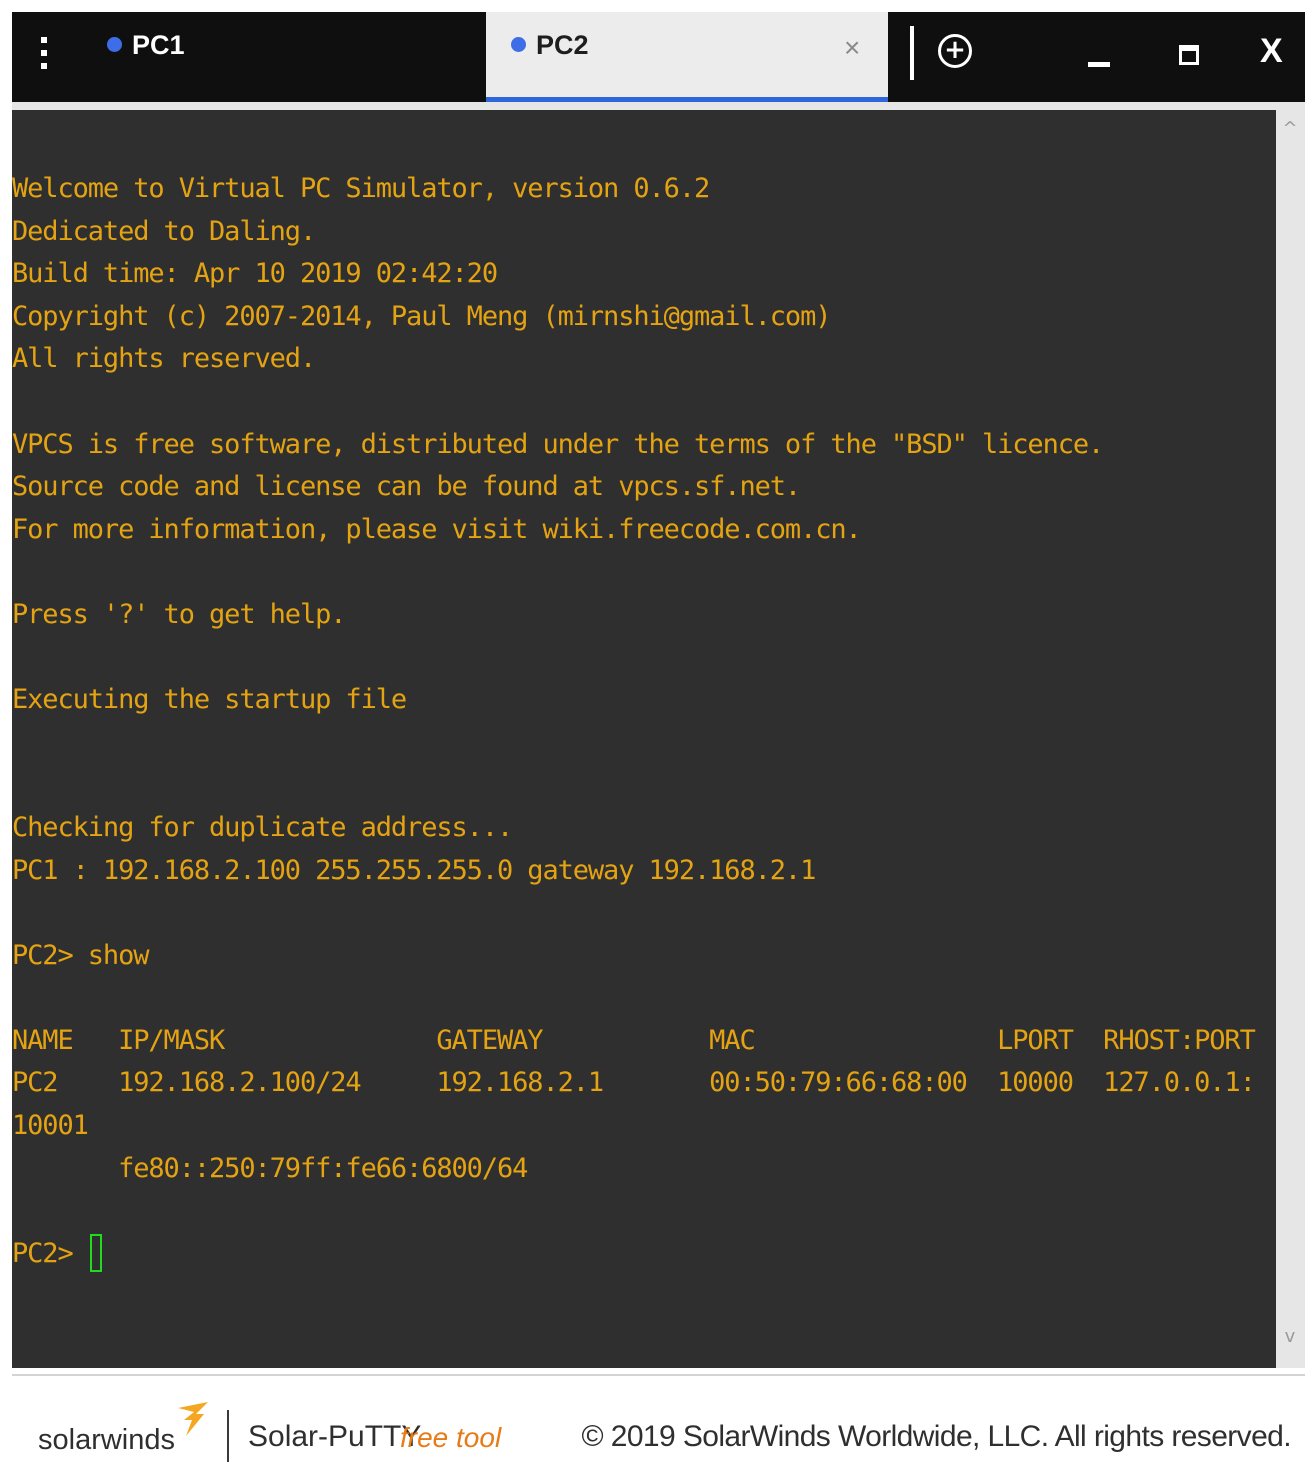 The image size is (1305, 1476). Describe the element at coordinates (335, 1436) in the screenshot. I see `product-name: Solar-PuTTY` at that location.